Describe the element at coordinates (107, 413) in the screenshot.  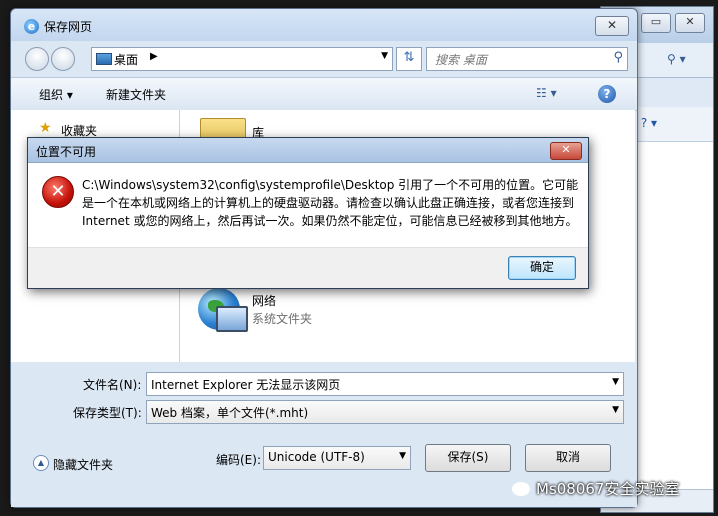
I see `filetype-label: 保存类型(T):` at that location.